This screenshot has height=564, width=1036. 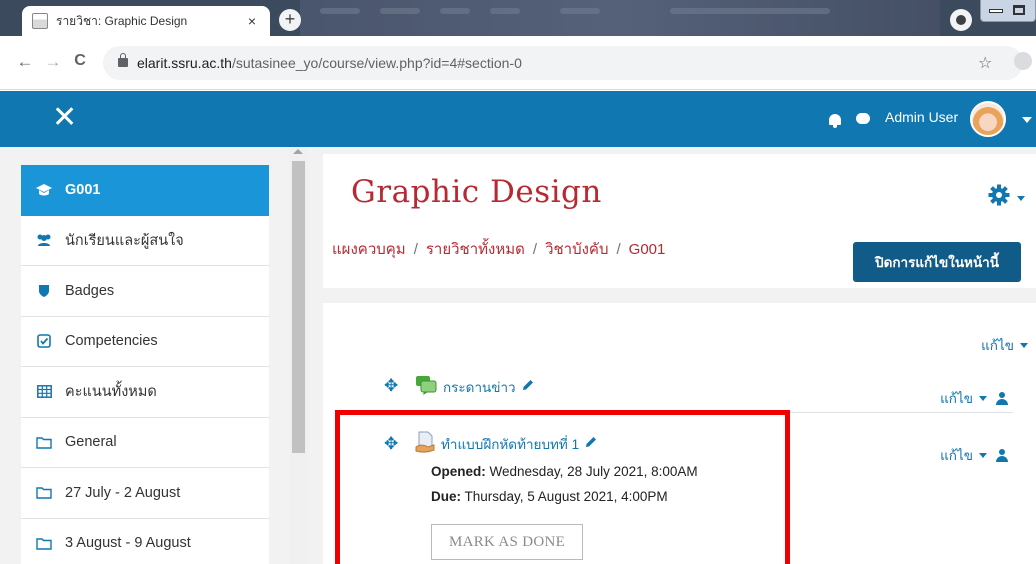 I want to click on browser-tabstrip: รายวิชา: Graphic Design × +, so click(x=518, y=18).